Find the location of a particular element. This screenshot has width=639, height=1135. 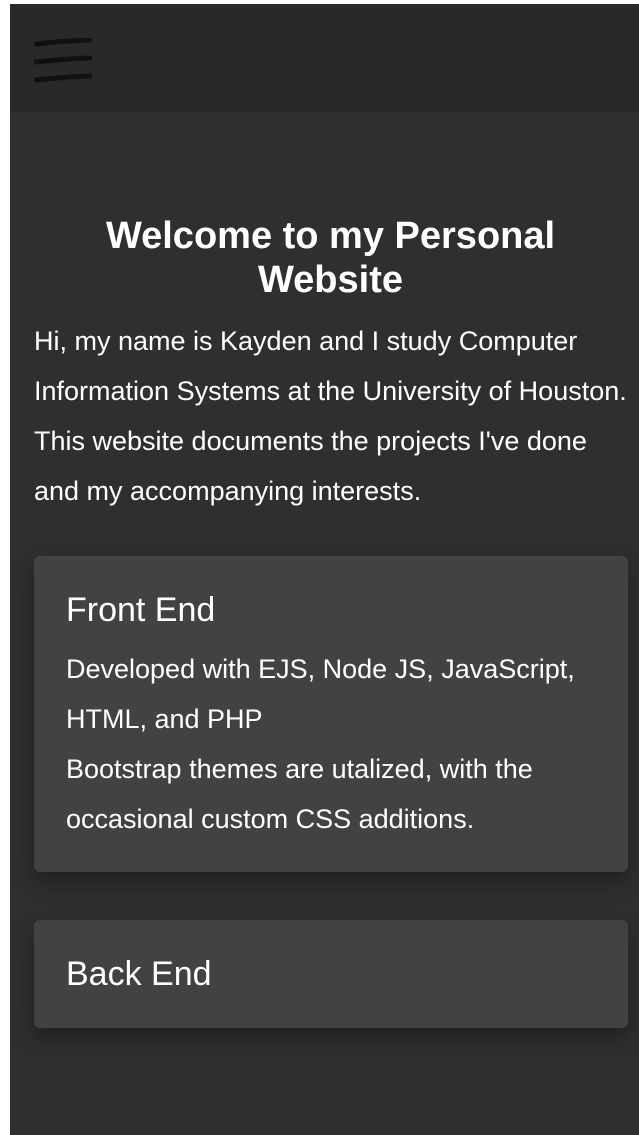

navbar is located at coordinates (324, 58).